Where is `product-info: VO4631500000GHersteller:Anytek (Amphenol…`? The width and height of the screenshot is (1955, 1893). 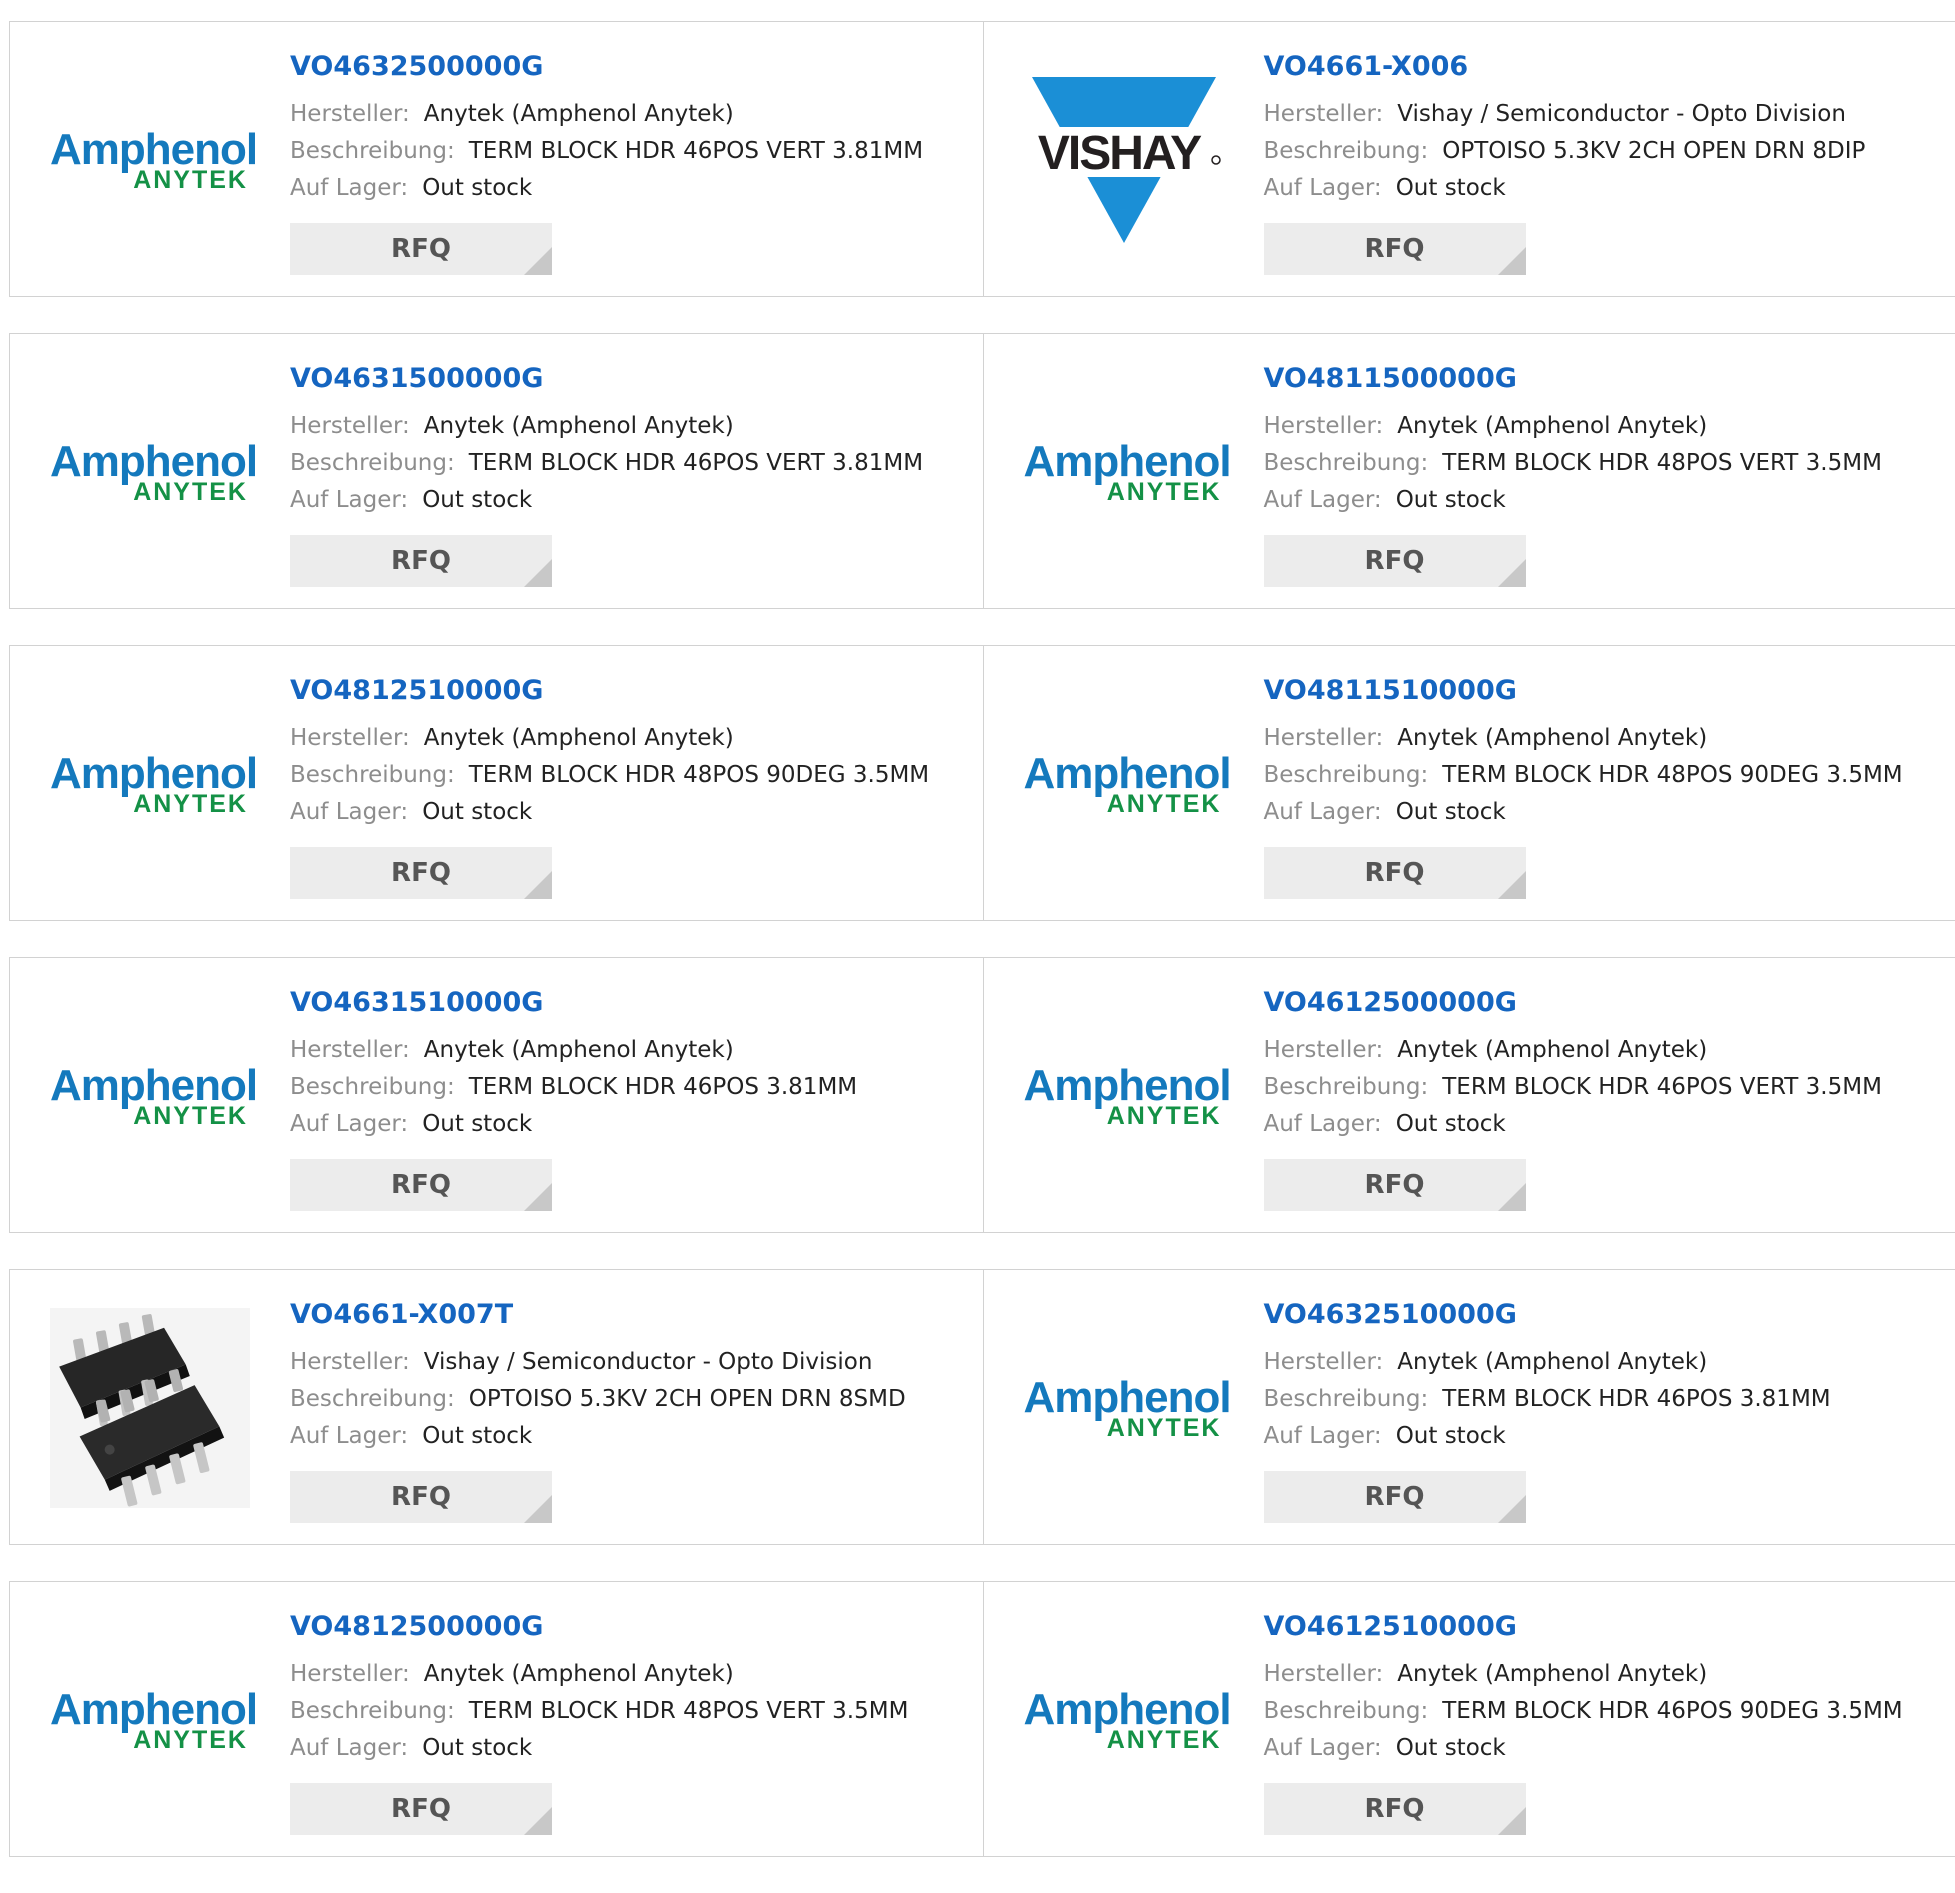 product-info: VO4631500000GHersteller:Anytek (Amphenol… is located at coordinates (631, 440).